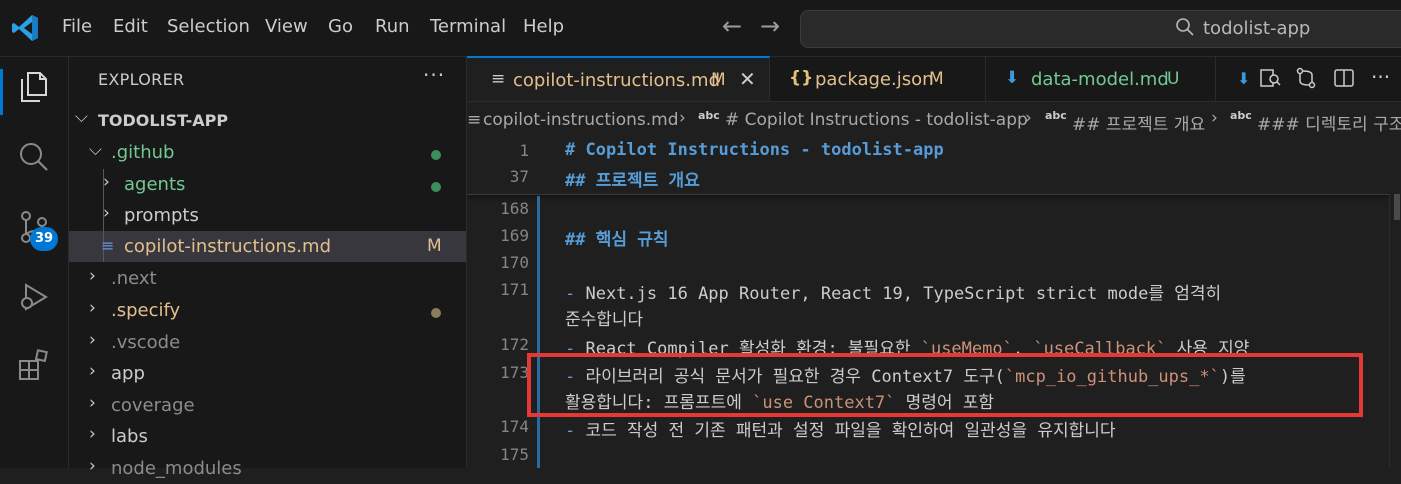 The height and width of the screenshot is (484, 1401). Describe the element at coordinates (538, 332) in the screenshot. I see `modified-gutter` at that location.